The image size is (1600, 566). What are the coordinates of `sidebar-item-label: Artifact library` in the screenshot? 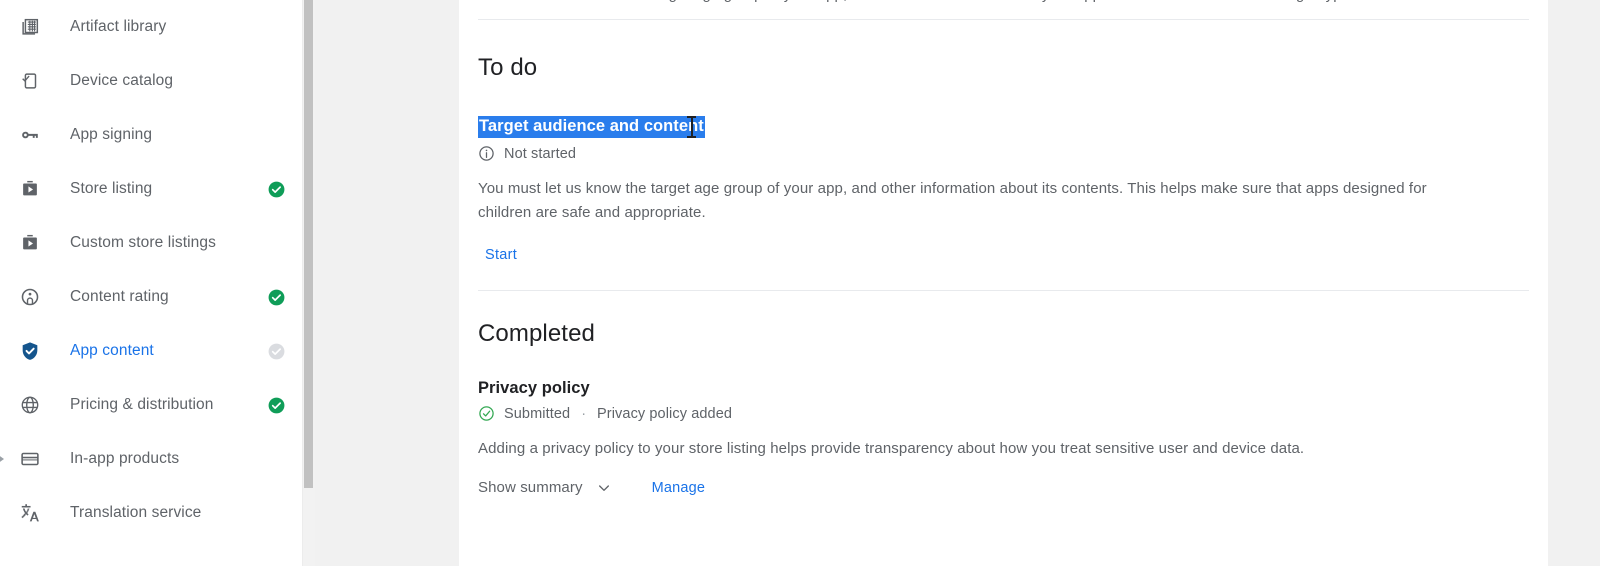 It's located at (118, 26).